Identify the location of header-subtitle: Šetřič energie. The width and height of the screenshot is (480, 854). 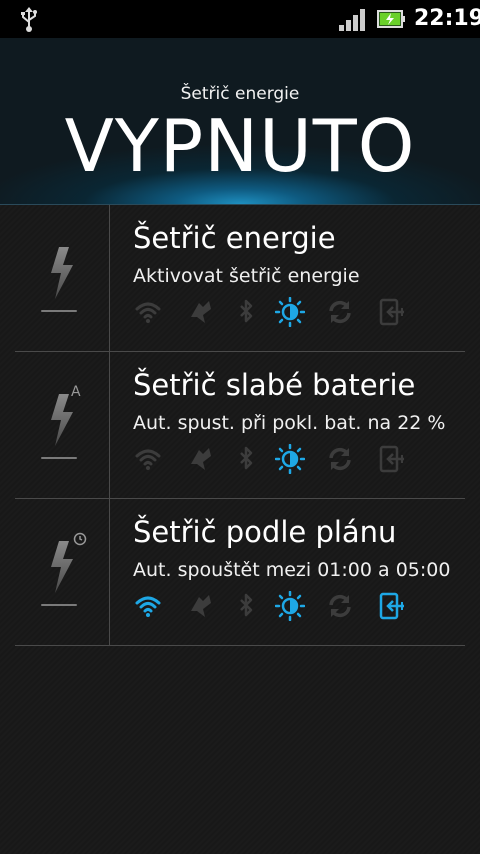
(240, 94).